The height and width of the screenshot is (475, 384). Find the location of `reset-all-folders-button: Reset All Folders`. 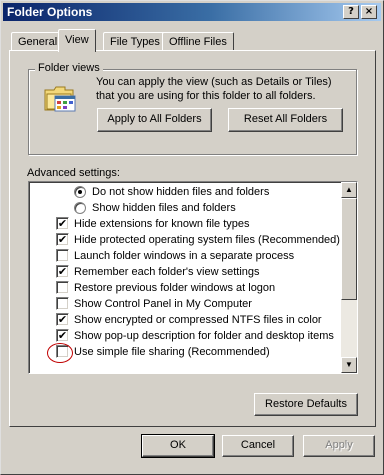

reset-all-folders-button: Reset All Folders is located at coordinates (285, 120).